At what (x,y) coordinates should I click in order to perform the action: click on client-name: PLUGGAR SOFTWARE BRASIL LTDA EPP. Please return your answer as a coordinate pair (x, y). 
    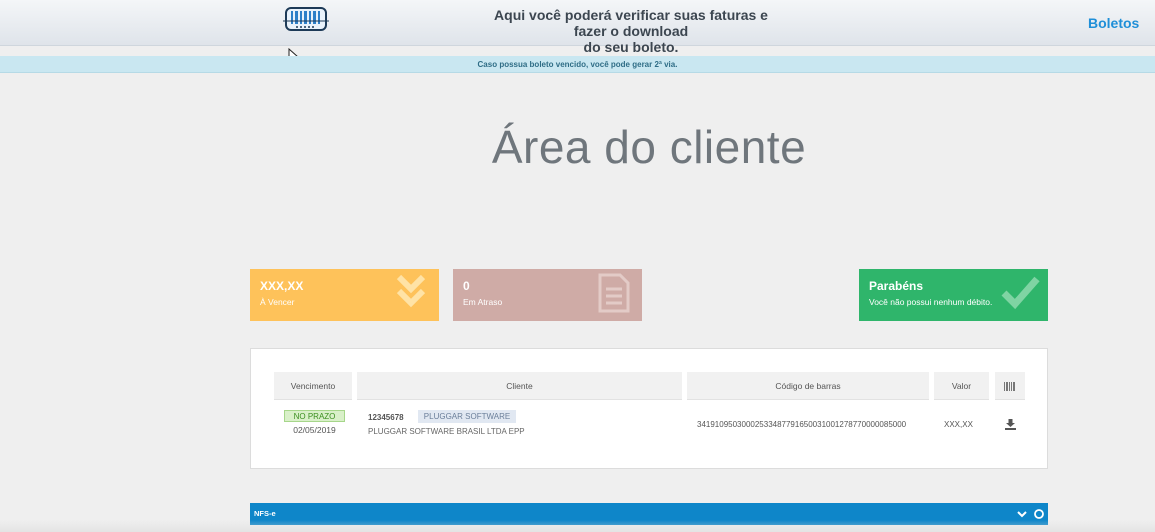
    Looking at the image, I should click on (446, 431).